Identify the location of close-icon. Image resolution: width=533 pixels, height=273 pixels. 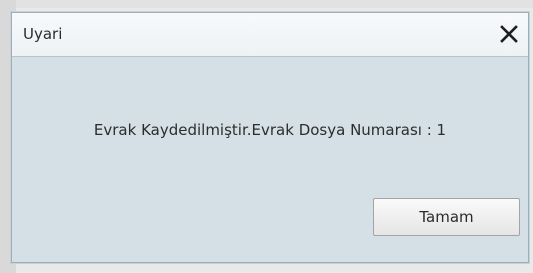
(509, 34).